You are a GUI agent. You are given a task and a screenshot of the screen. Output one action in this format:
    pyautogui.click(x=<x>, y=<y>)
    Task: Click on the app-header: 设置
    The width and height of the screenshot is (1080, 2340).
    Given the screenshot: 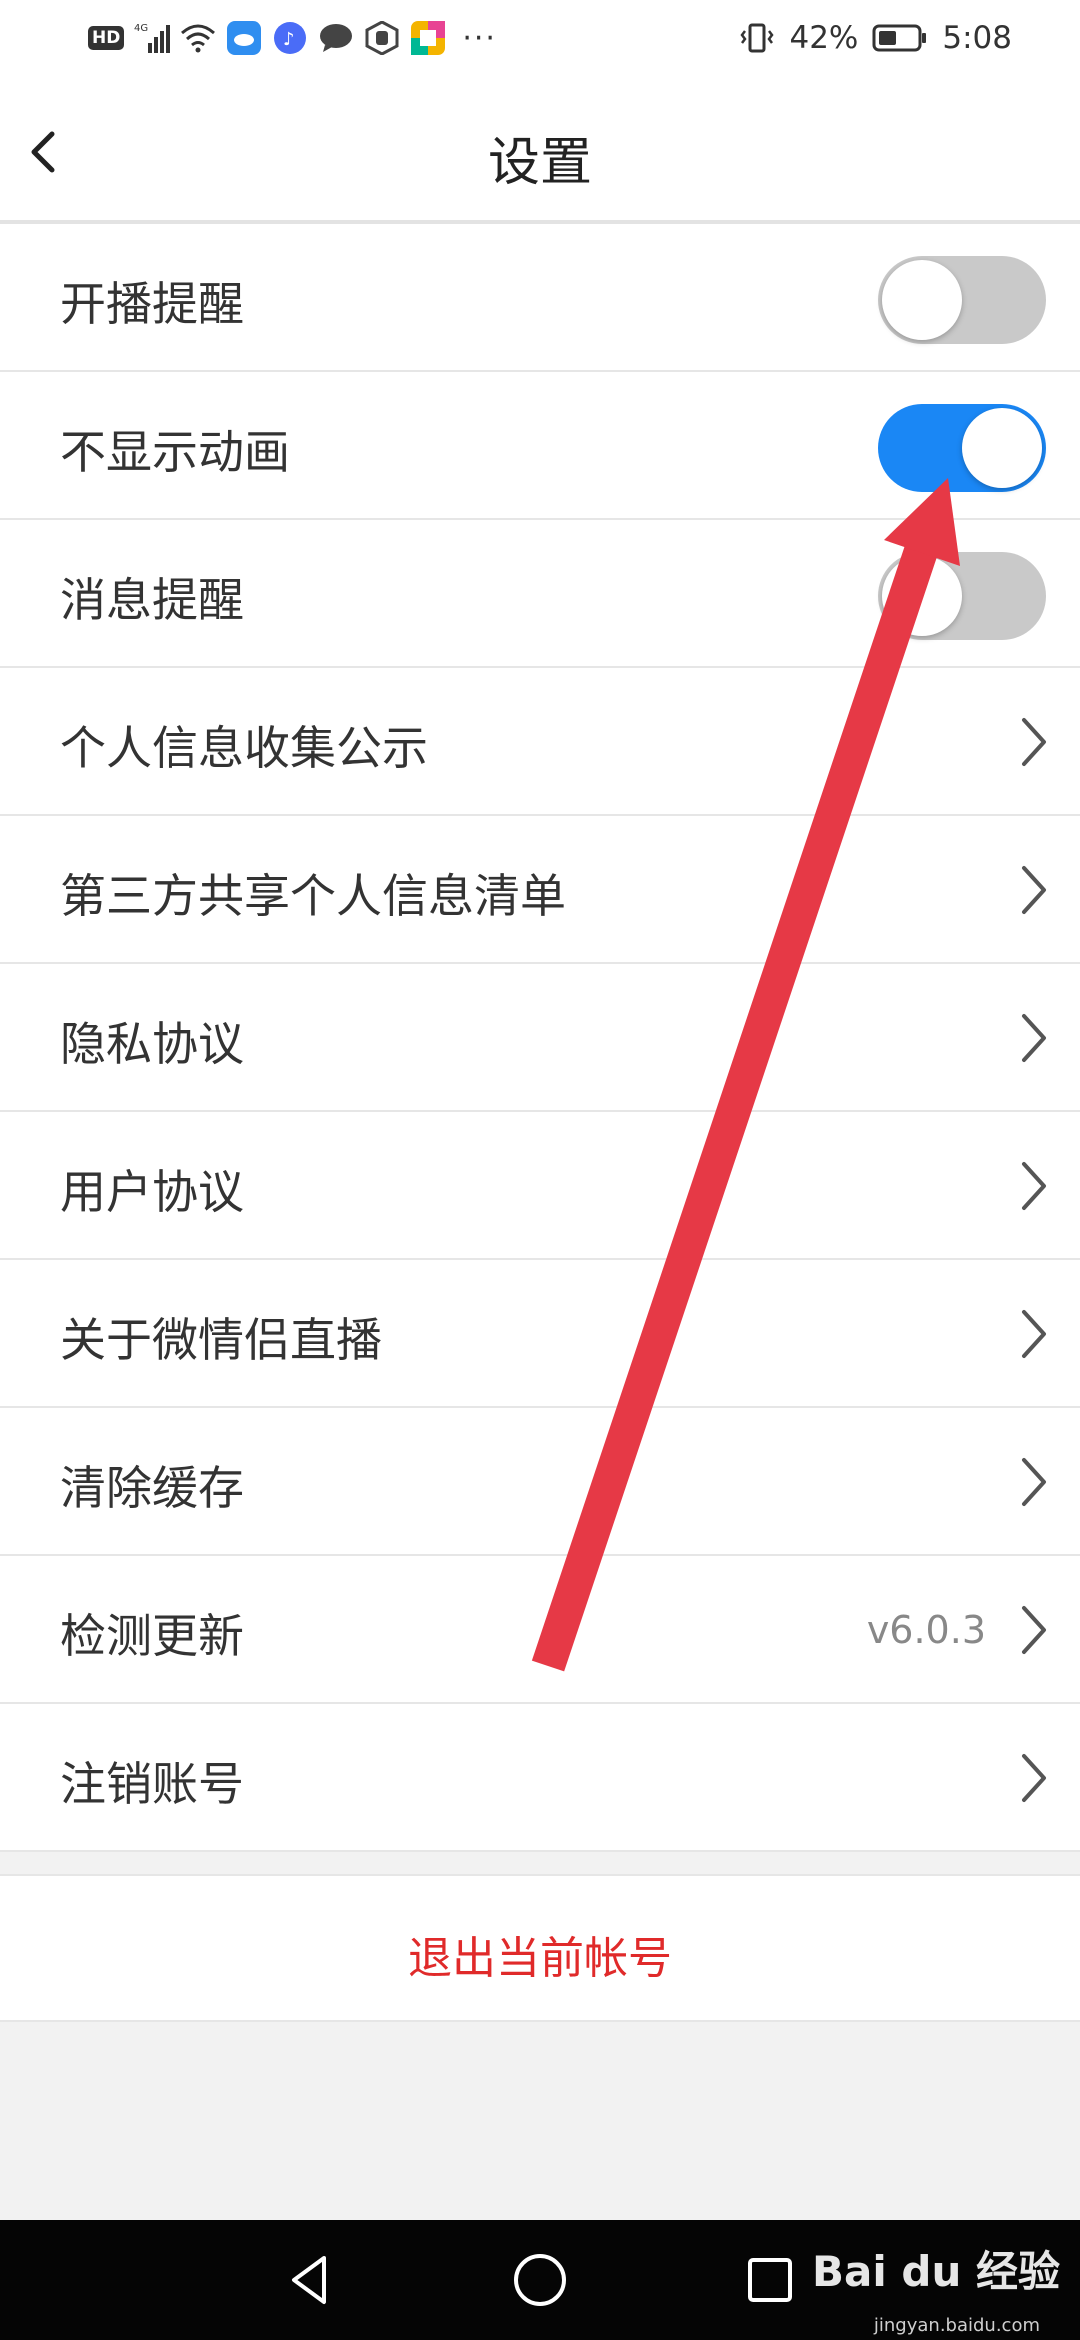 What is the action you would take?
    pyautogui.click(x=540, y=152)
    